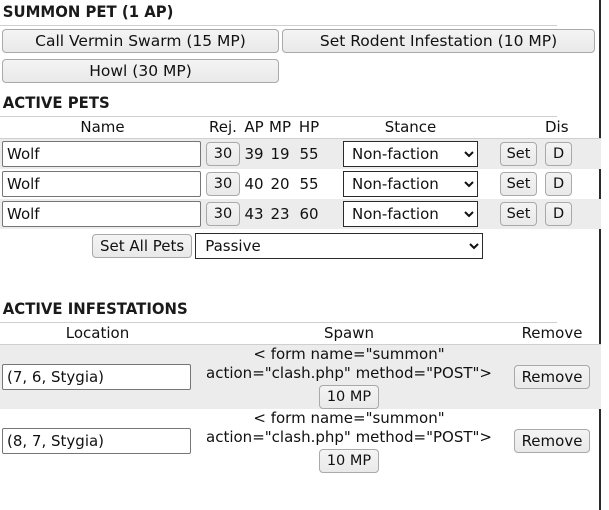 The image size is (609, 510). What do you see at coordinates (254, 153) in the screenshot?
I see `pet-ap-value: 39` at bounding box center [254, 153].